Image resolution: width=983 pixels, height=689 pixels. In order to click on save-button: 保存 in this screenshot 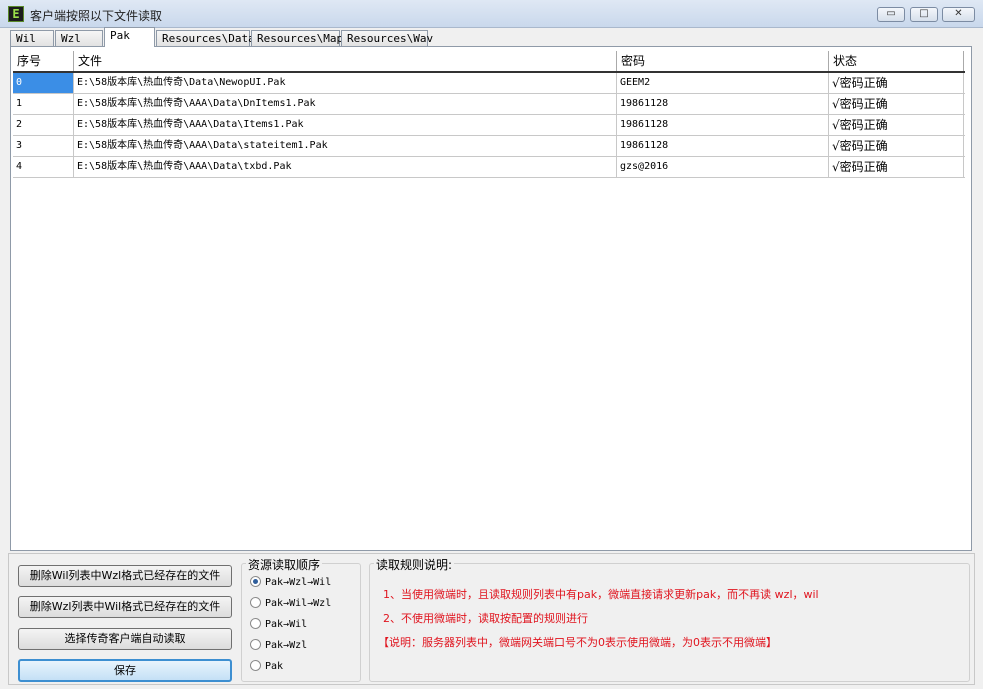, I will do `click(125, 670)`.